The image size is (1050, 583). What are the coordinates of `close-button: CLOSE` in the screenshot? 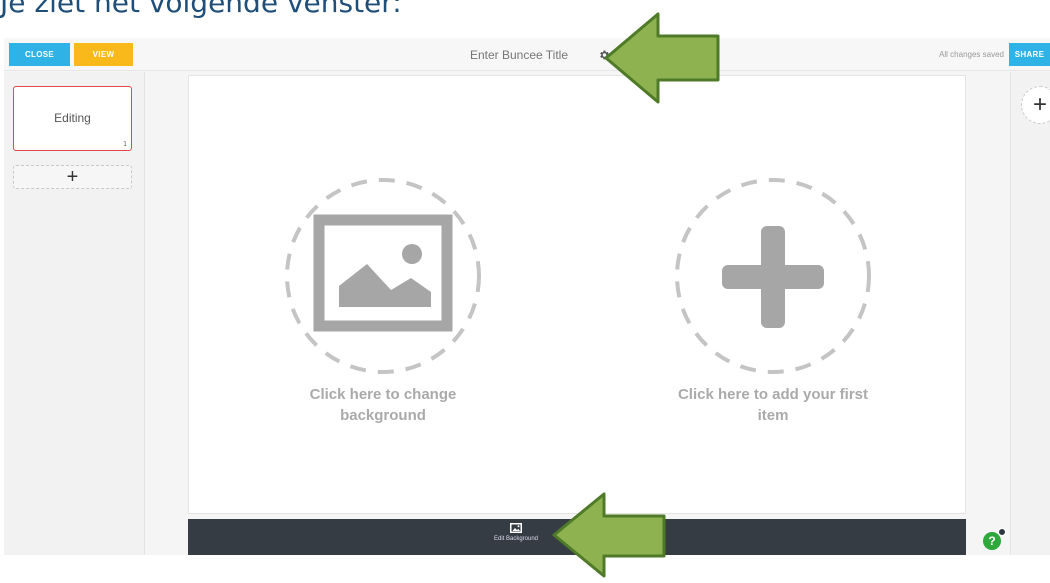 It's located at (39, 54).